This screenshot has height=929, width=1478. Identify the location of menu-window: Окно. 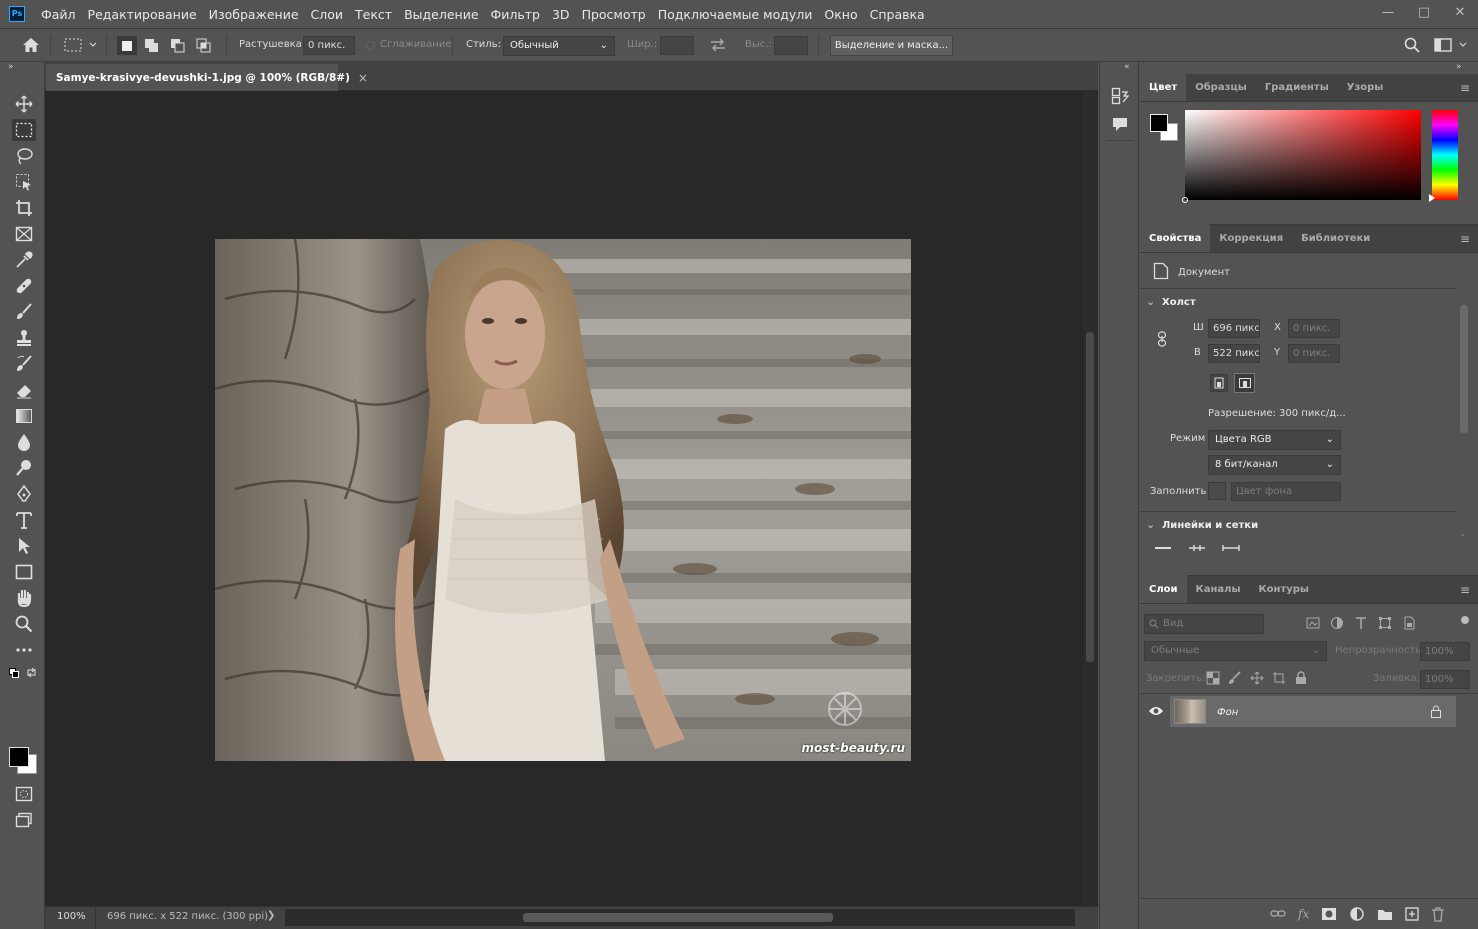
(840, 14).